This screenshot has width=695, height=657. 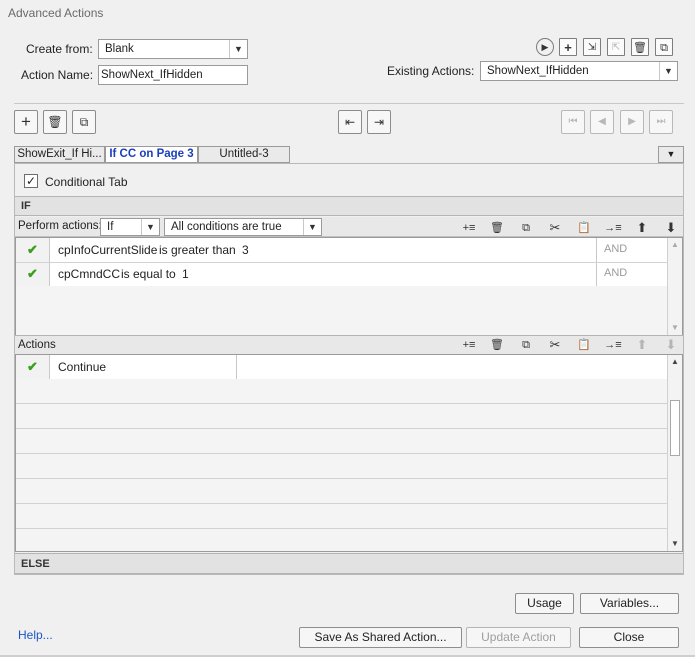 I want to click on export-action-icon: ⇱, so click(x=616, y=47).